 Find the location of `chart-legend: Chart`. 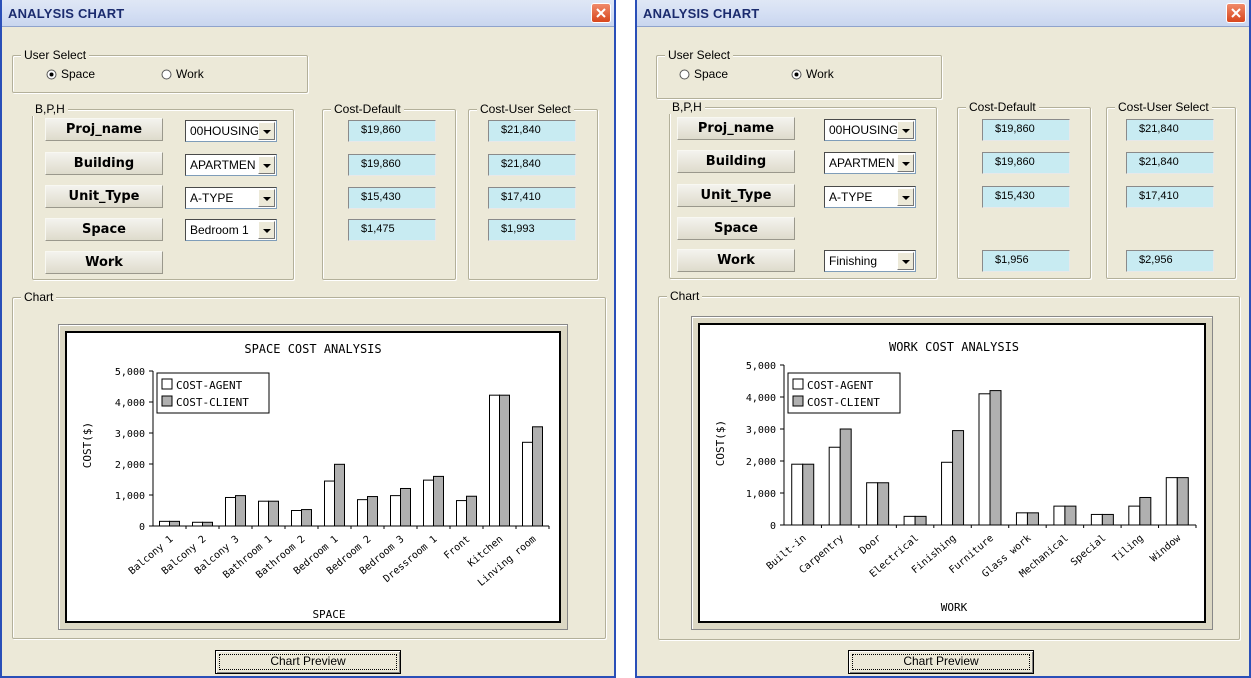

chart-legend: Chart is located at coordinates (39, 297).